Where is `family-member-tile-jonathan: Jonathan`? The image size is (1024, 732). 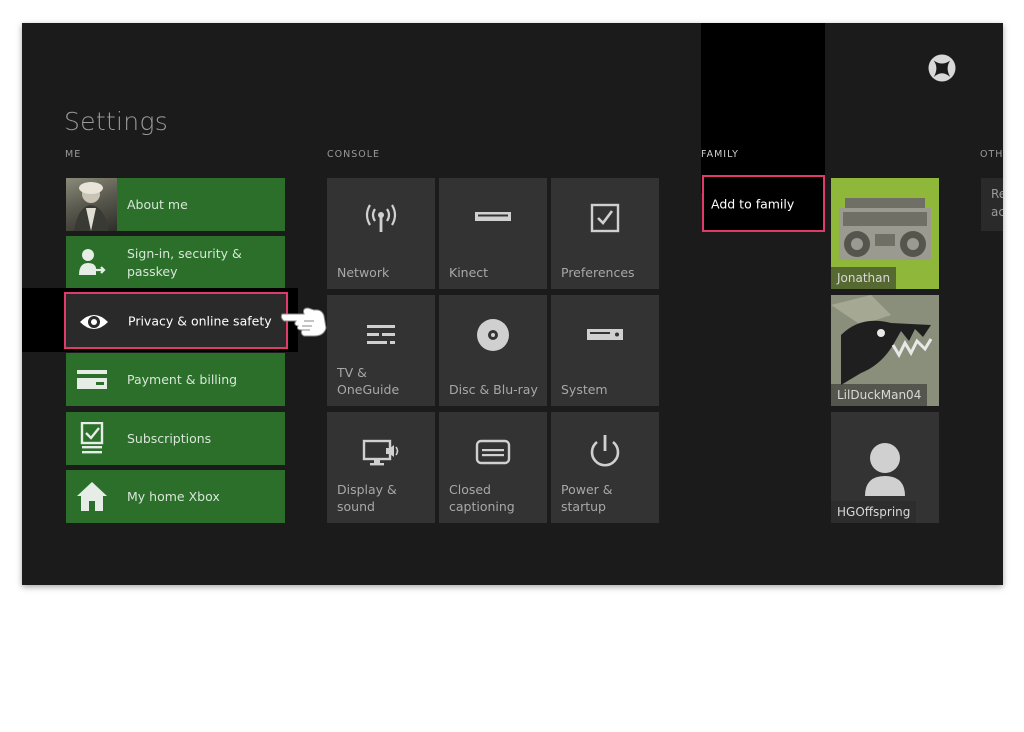 family-member-tile-jonathan: Jonathan is located at coordinates (885, 233).